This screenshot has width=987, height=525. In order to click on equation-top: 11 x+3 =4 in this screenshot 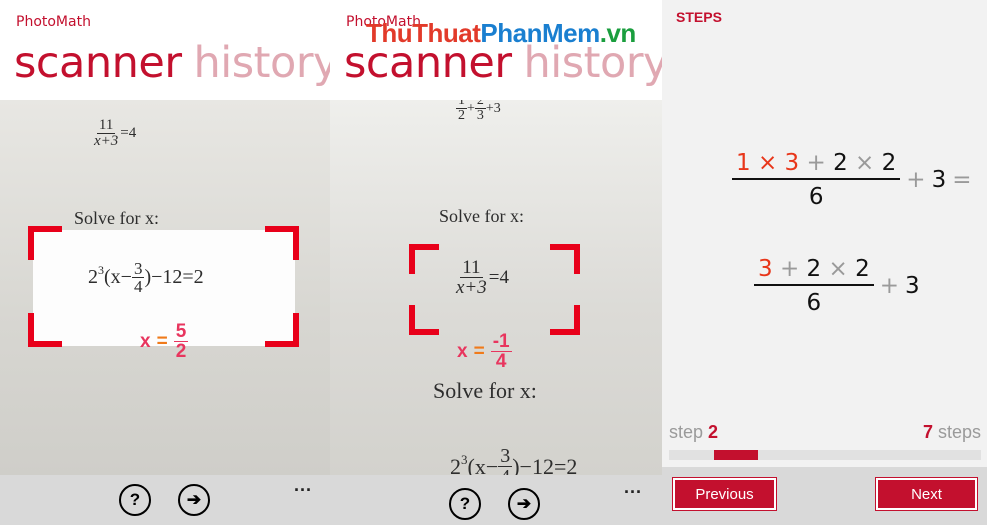, I will do `click(114, 133)`.